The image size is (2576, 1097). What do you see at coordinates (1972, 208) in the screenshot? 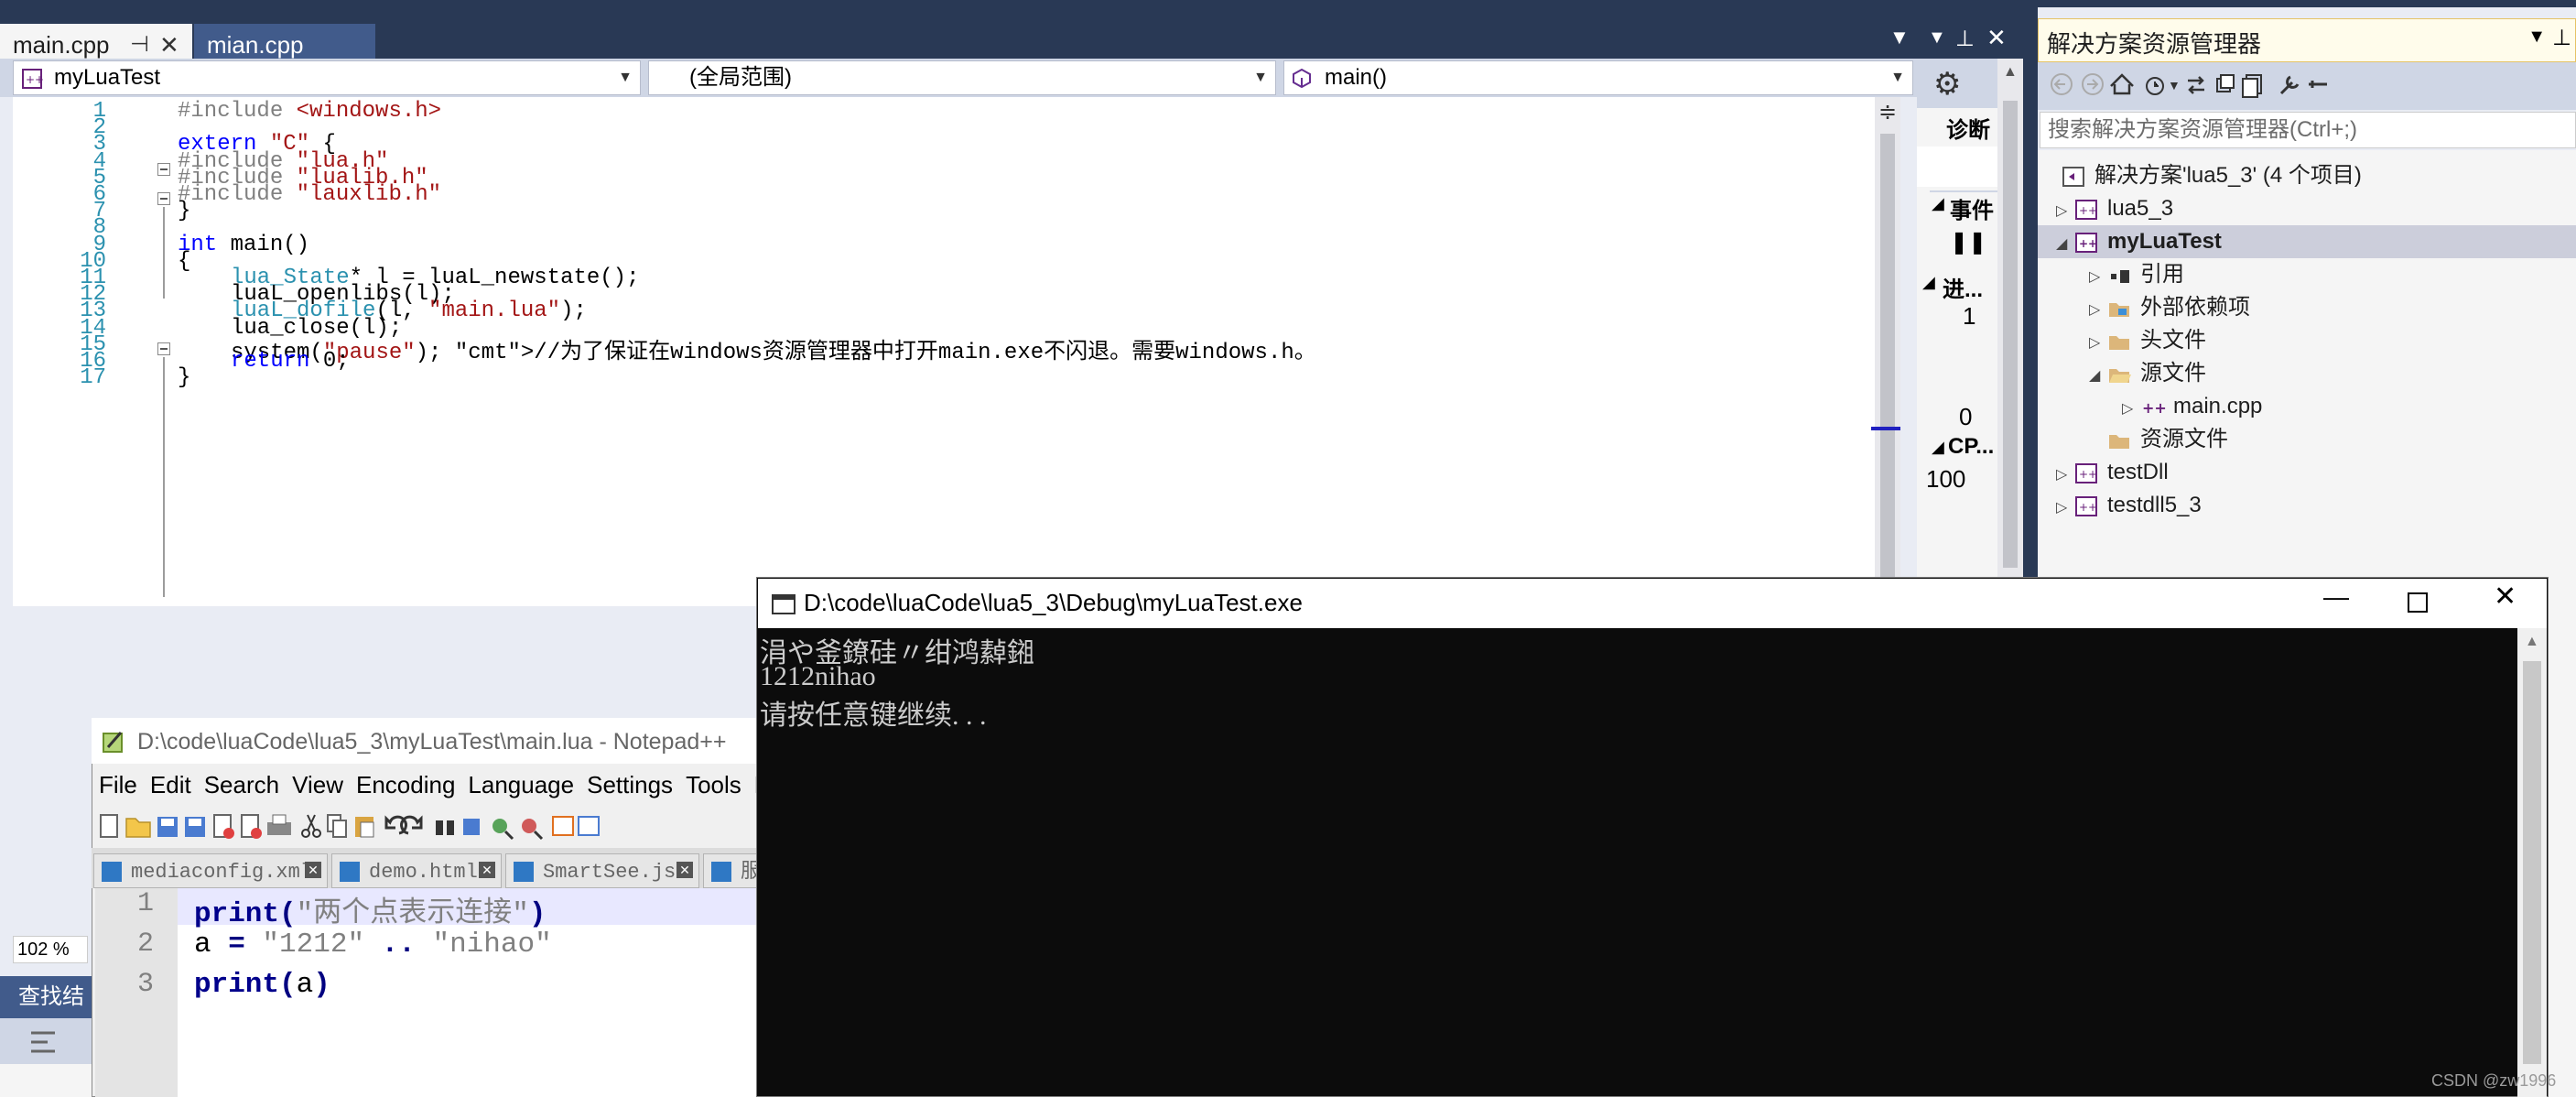
I see `events-section: 事件` at bounding box center [1972, 208].